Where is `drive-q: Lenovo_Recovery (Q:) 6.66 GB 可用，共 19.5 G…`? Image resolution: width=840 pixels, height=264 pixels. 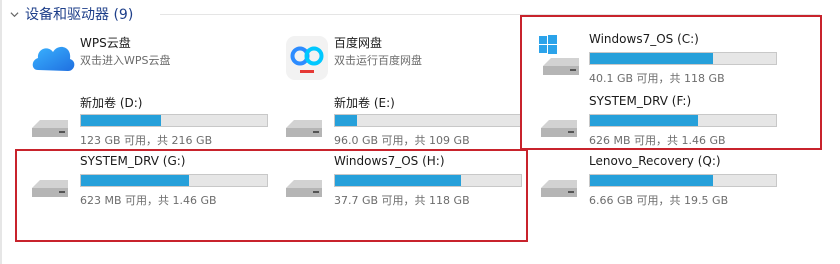
drive-q: Lenovo_Recovery (Q:) 6.66 GB 可用，共 19.5 G… is located at coordinates (657, 182).